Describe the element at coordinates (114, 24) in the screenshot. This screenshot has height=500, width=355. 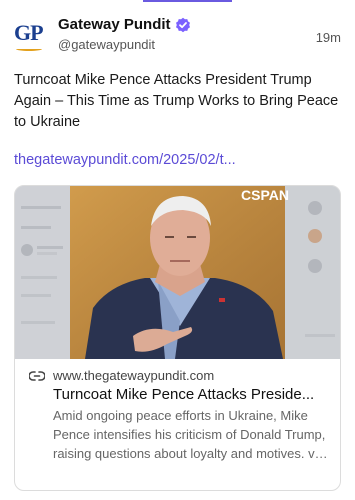
I see `author-name: Gateway Pundit` at that location.